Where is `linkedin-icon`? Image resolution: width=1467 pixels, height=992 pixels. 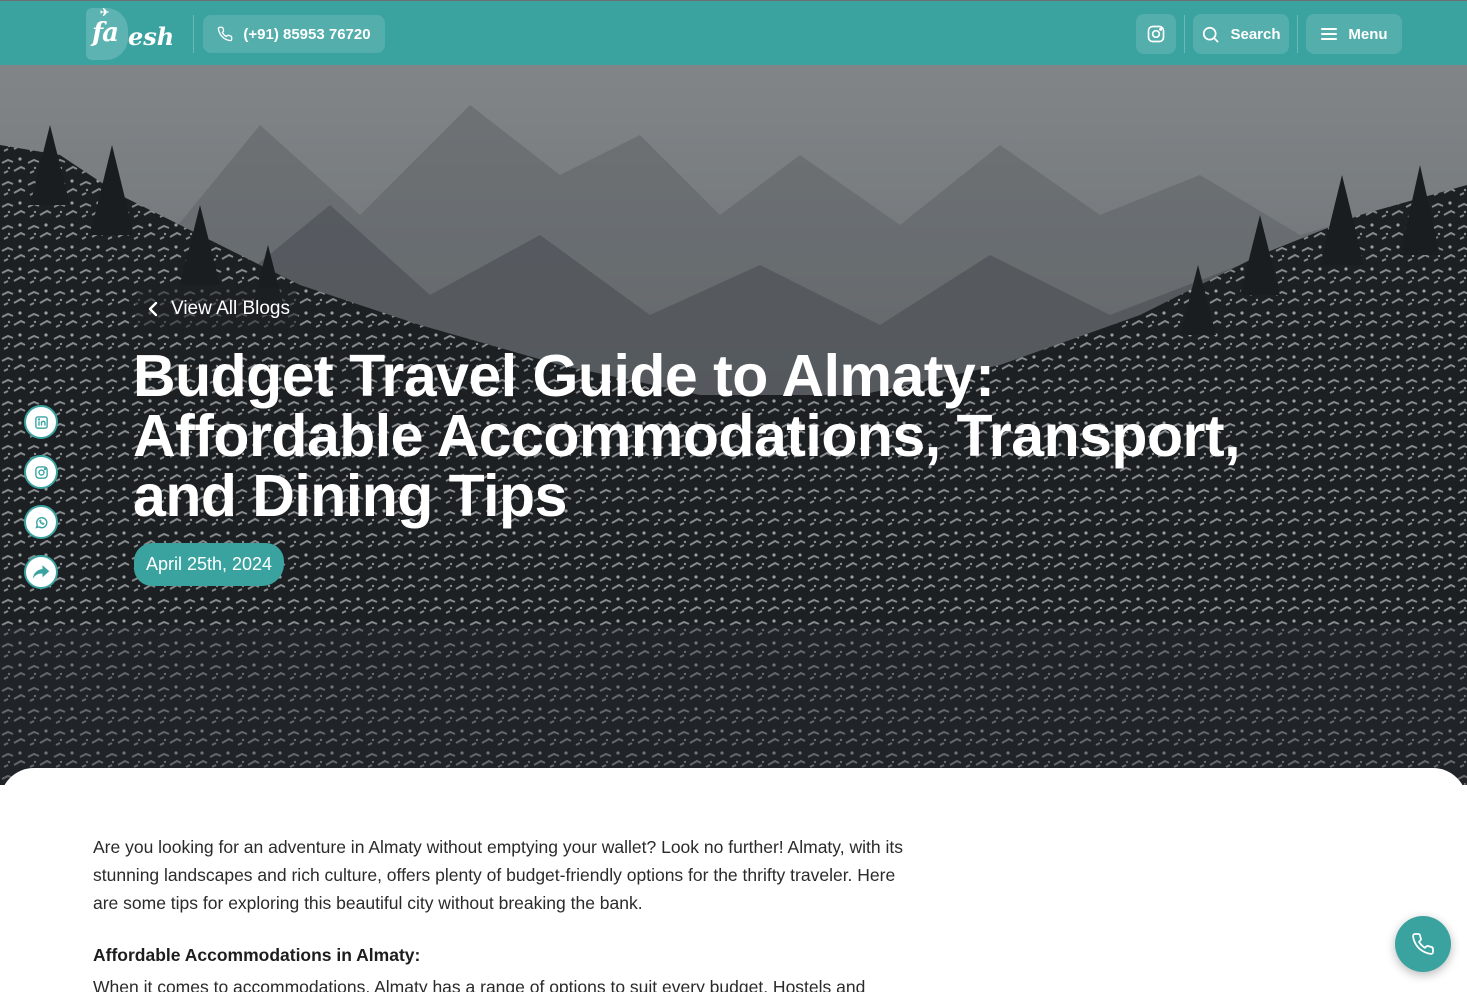
linkedin-icon is located at coordinates (41, 422).